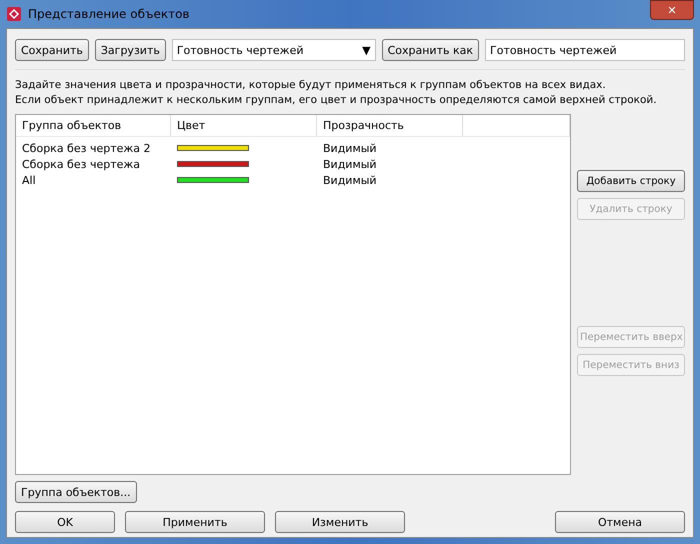  I want to click on dialog-button: Изменить, so click(340, 522).